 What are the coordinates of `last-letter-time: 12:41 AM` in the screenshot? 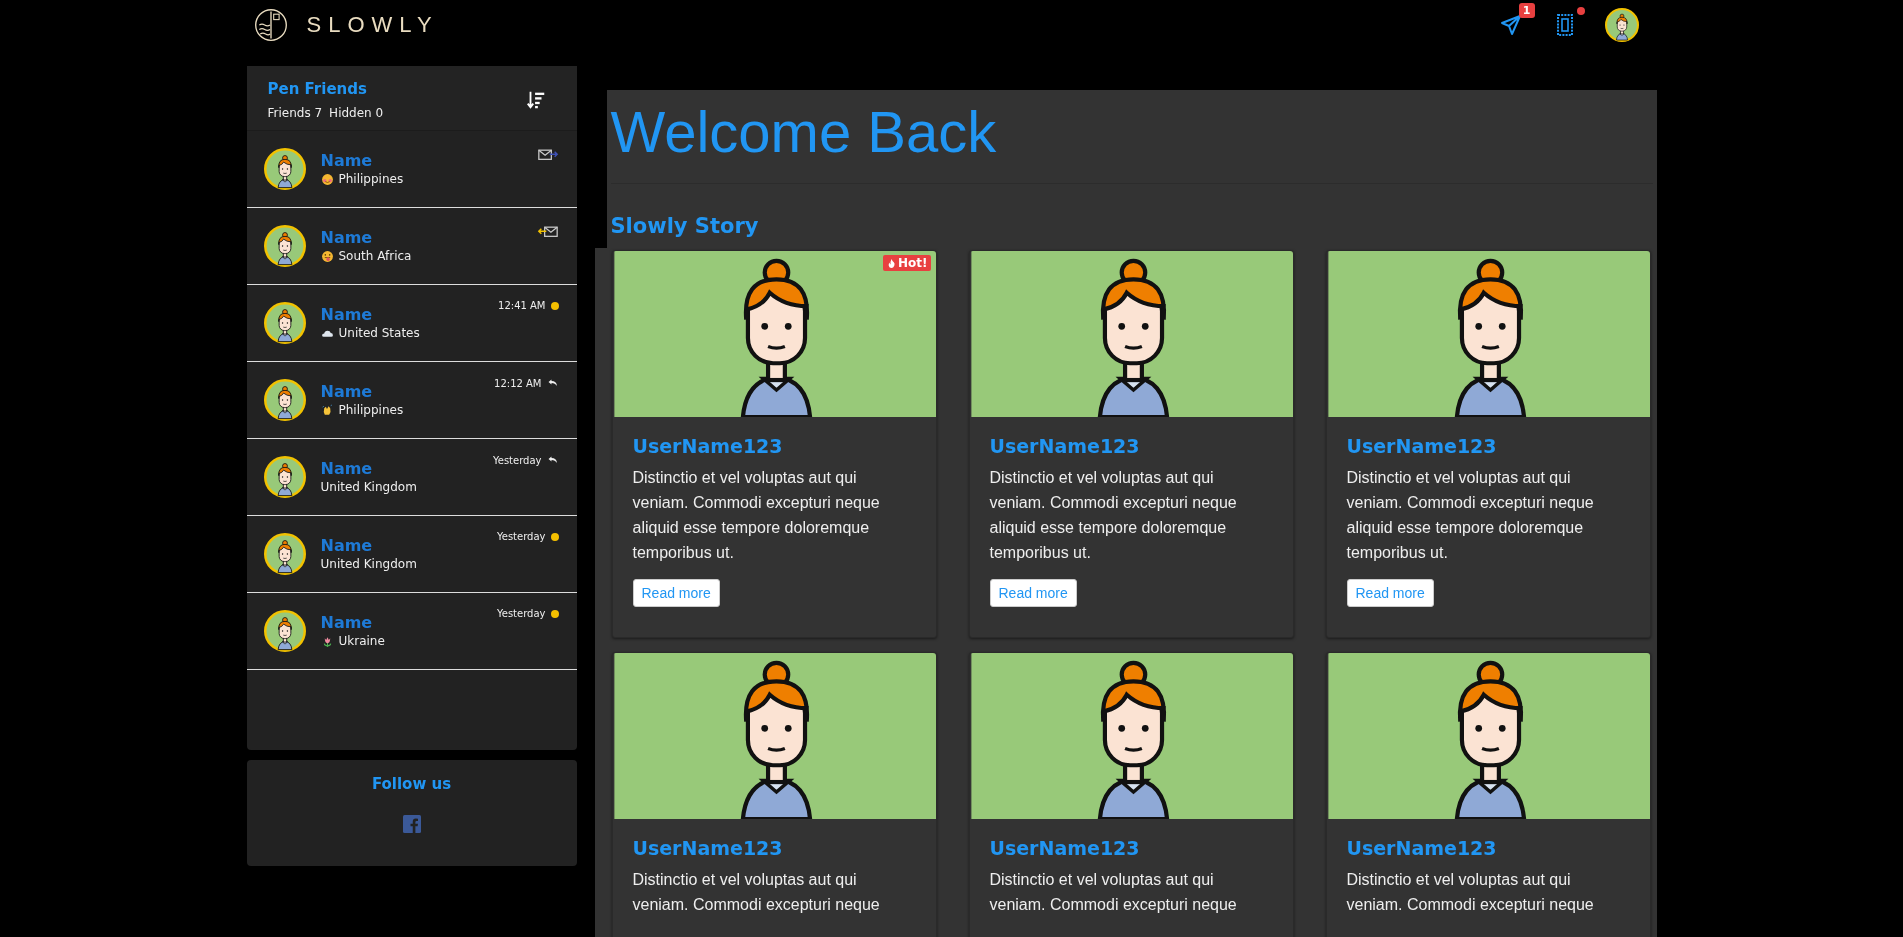 It's located at (522, 305).